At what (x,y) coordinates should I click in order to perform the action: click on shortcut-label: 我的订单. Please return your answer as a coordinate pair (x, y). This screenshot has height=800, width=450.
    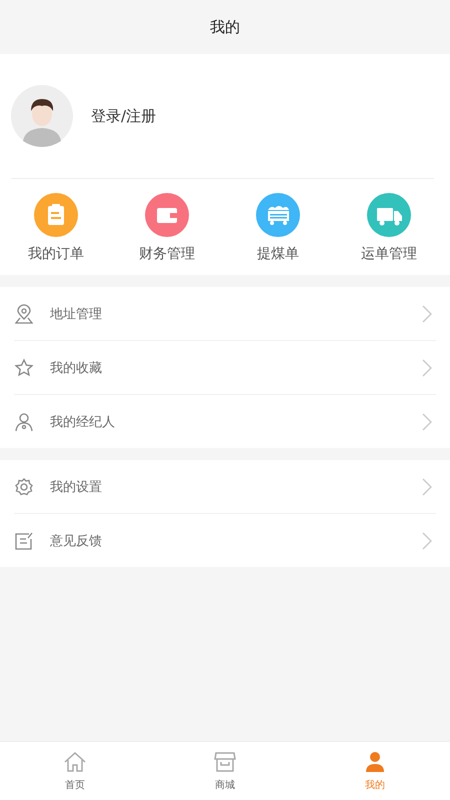
    Looking at the image, I should click on (56, 254).